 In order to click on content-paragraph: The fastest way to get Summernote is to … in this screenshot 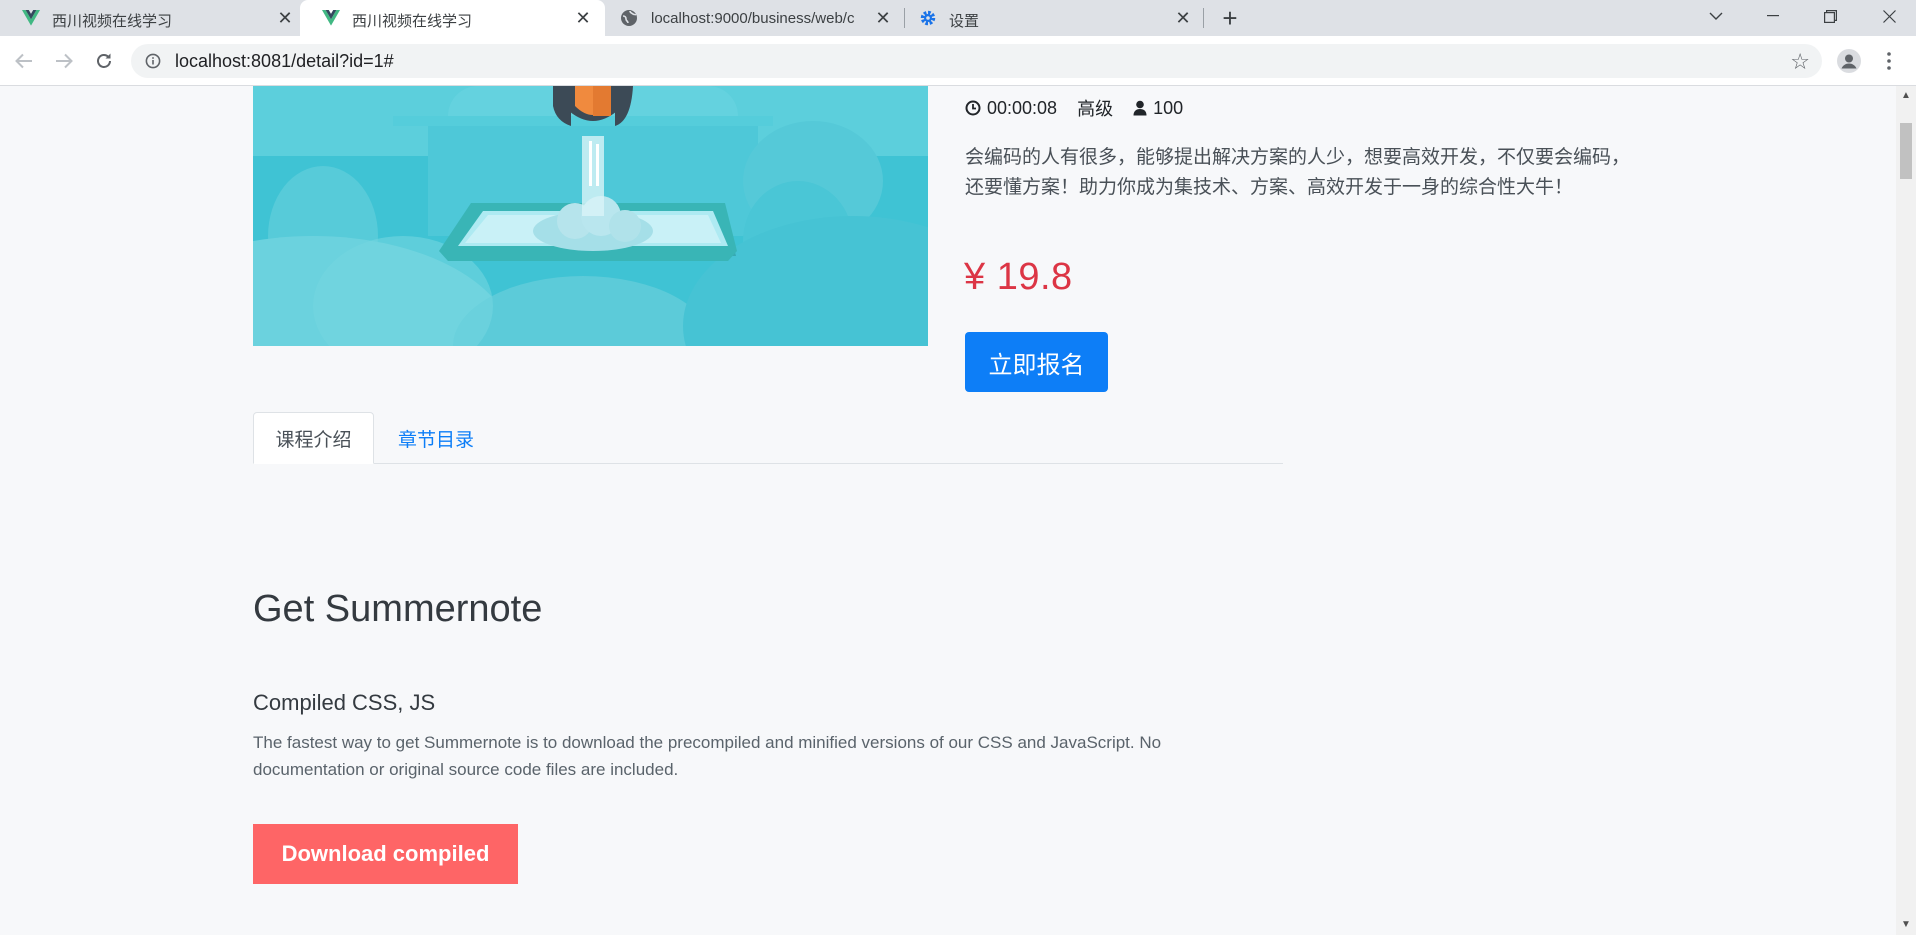, I will do `click(707, 756)`.